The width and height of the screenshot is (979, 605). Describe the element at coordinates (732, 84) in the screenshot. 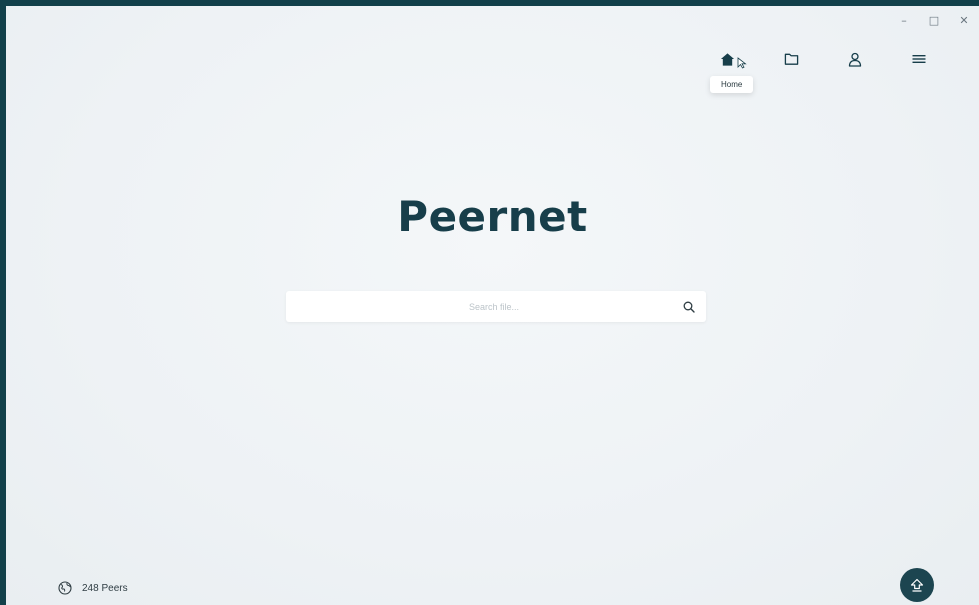

I see `nav-tooltip: Home` at that location.